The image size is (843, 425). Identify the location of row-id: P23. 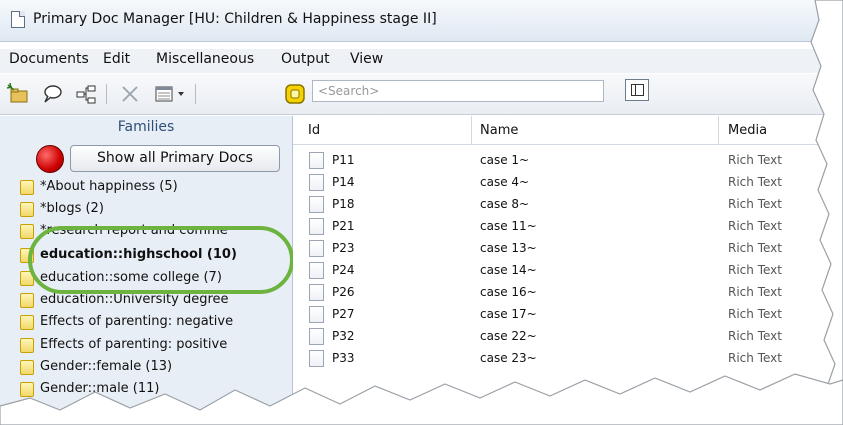
(343, 248).